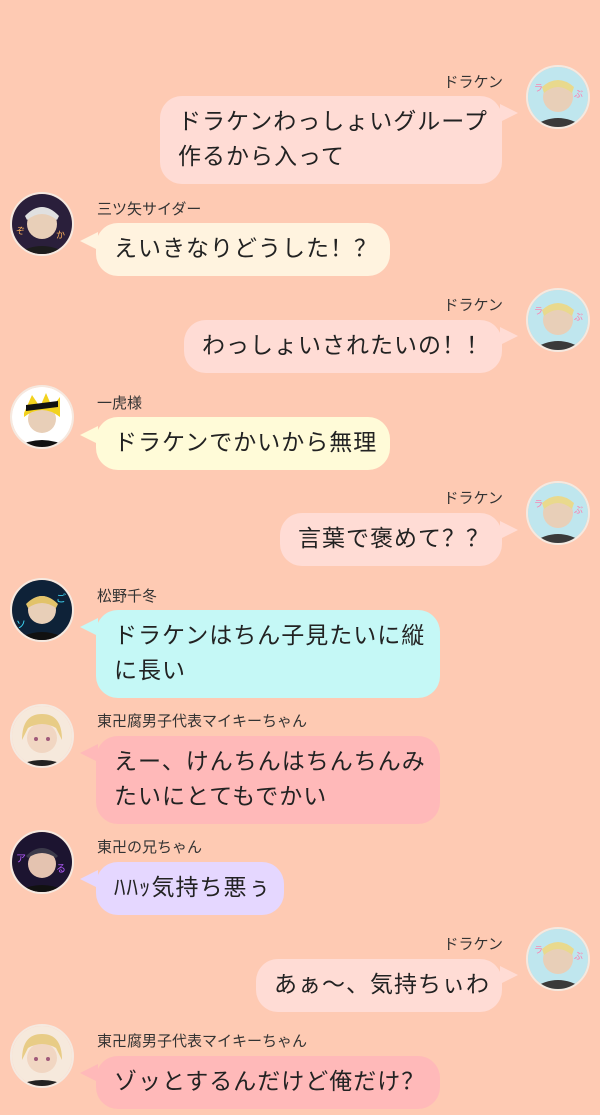 The width and height of the screenshot is (600, 1115). Describe the element at coordinates (391, 539) in the screenshot. I see `message-bubble: 言葉で褒めて？？` at that location.